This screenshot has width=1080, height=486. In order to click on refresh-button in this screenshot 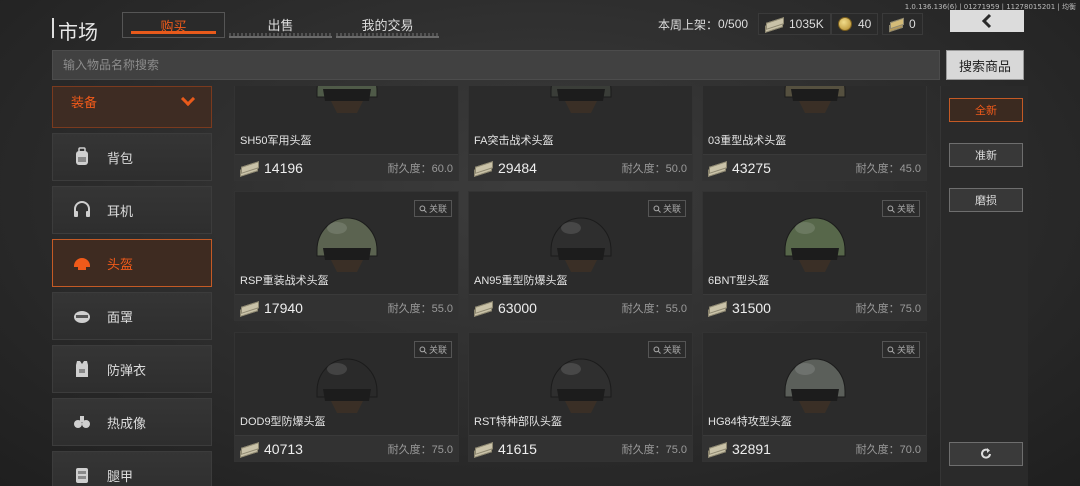, I will do `click(986, 454)`.